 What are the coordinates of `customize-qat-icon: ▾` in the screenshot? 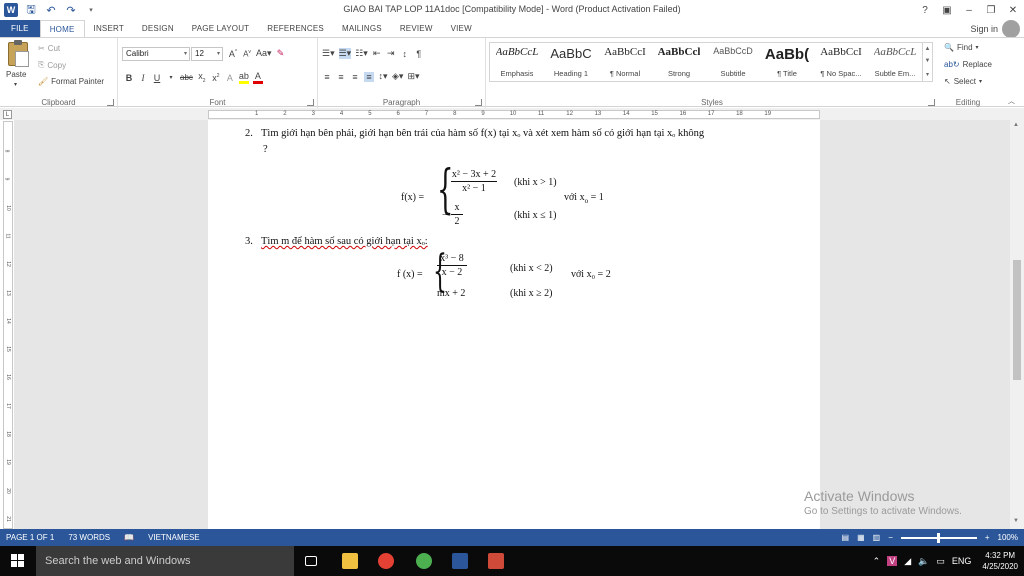 It's located at (91, 10).